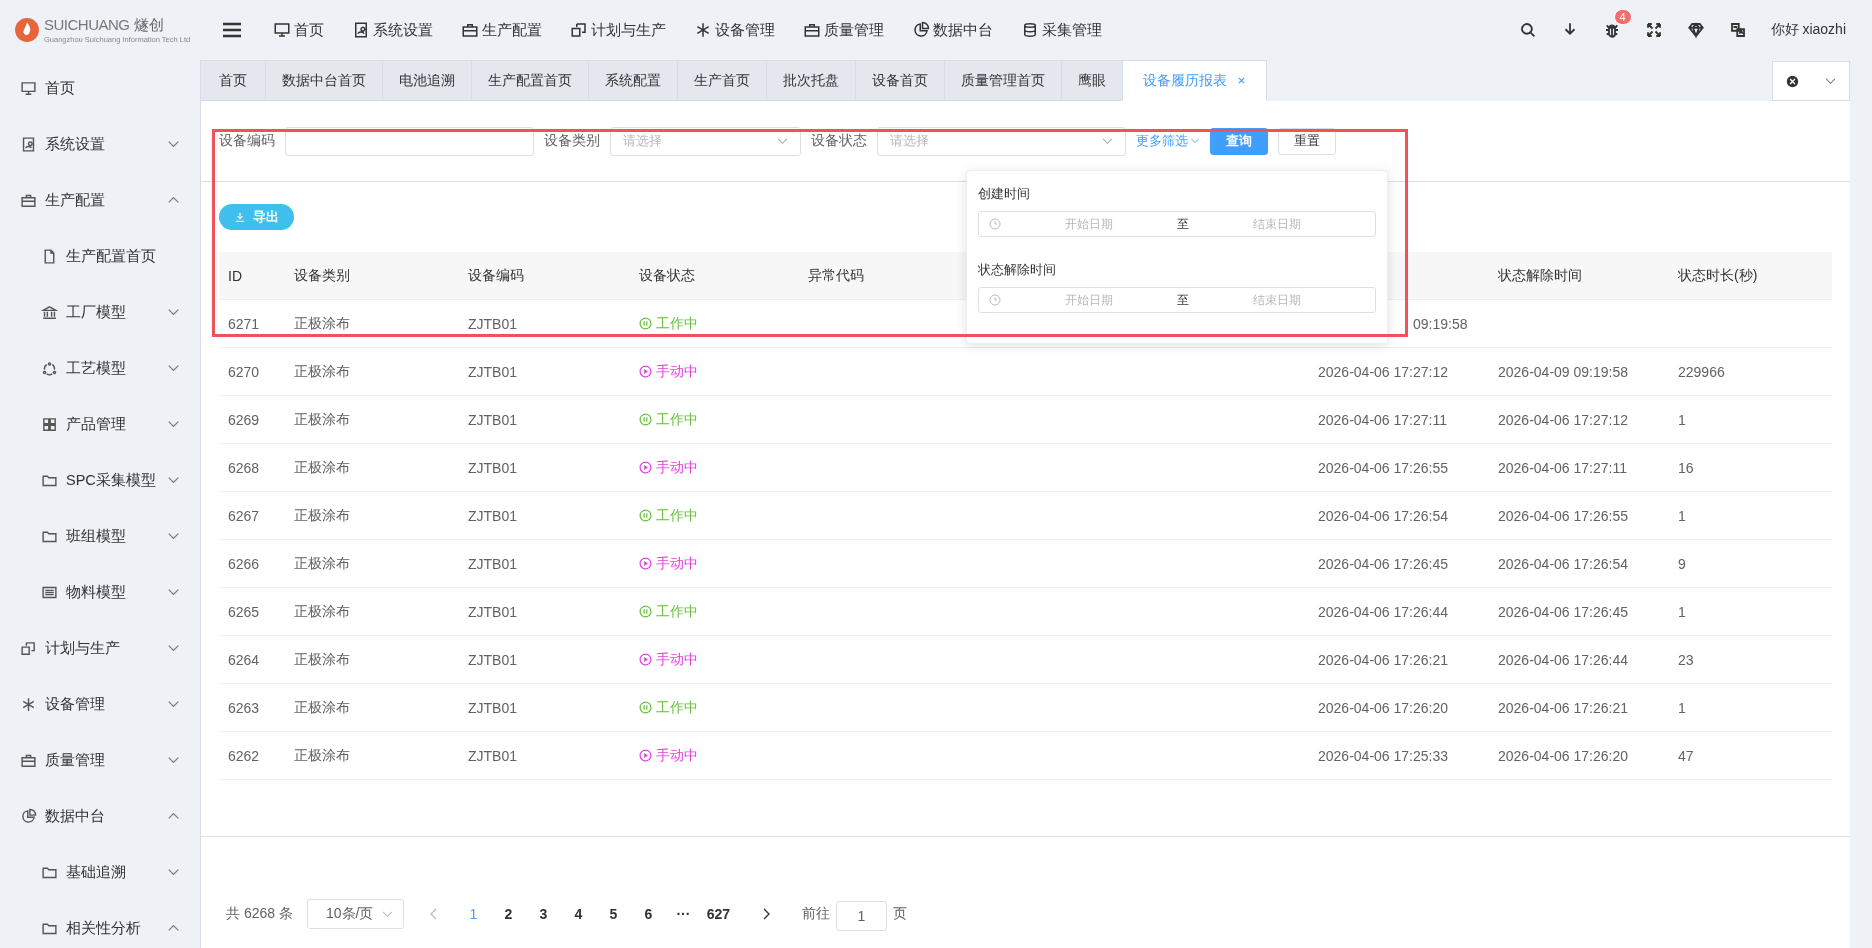  Describe the element at coordinates (90, 480) in the screenshot. I see `sidebar-item: SPC采集模型` at that location.